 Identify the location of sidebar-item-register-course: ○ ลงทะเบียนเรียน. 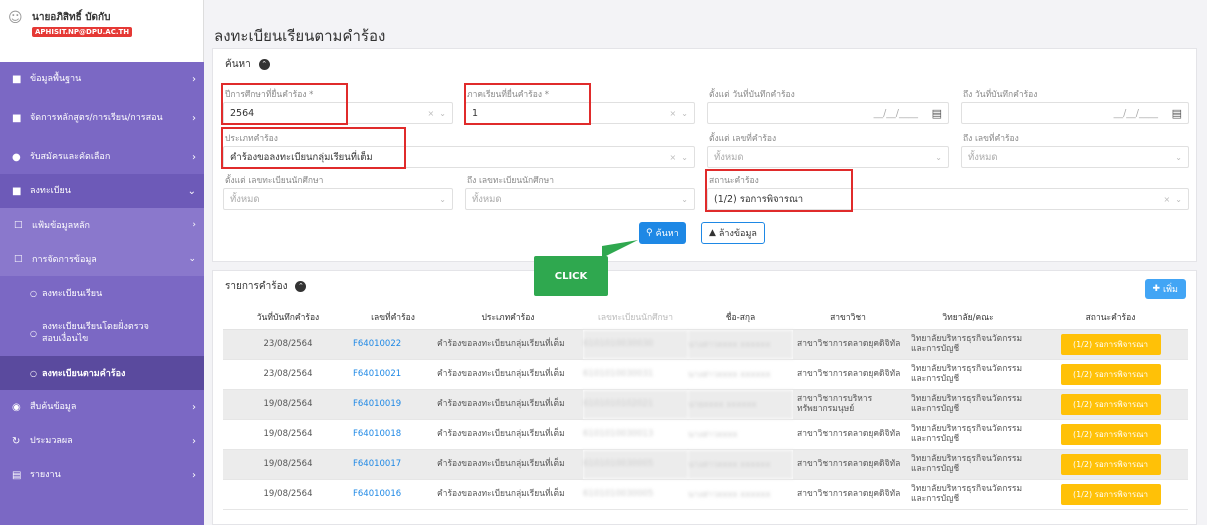
(102, 293).